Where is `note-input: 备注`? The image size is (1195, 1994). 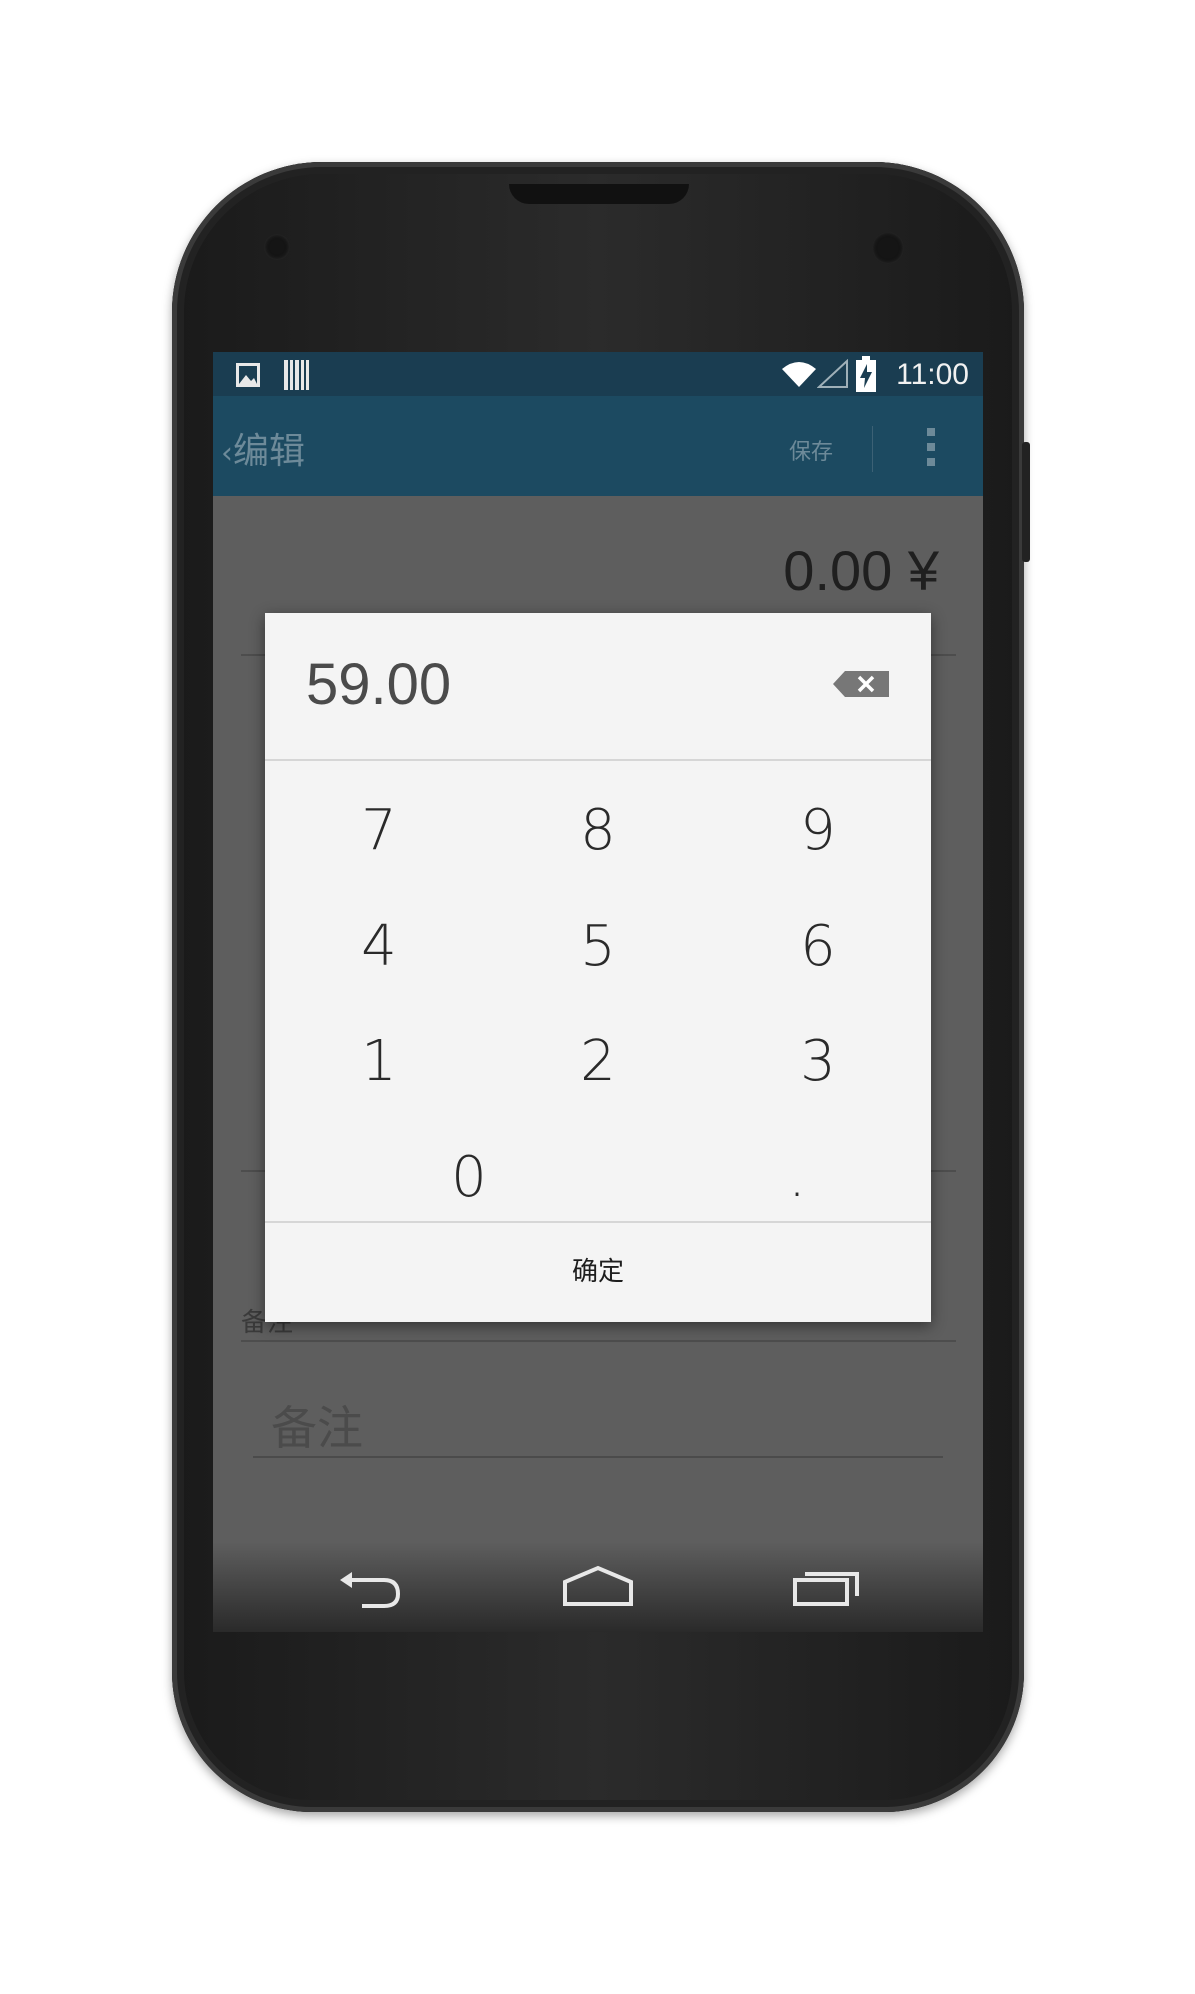
note-input: 备注 is located at coordinates (317, 1425).